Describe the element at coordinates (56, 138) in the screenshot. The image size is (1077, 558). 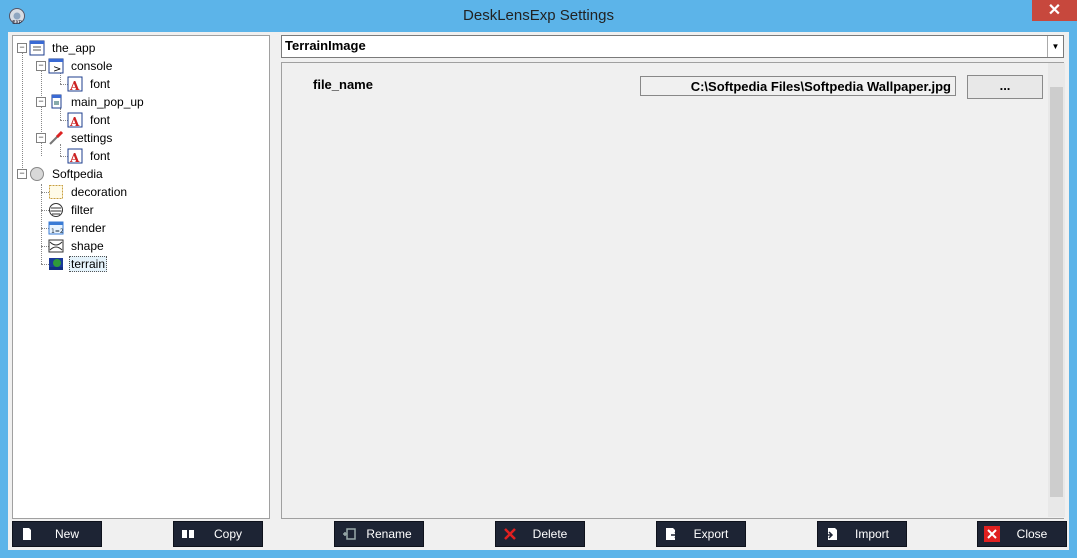
I see `settings-icon` at that location.